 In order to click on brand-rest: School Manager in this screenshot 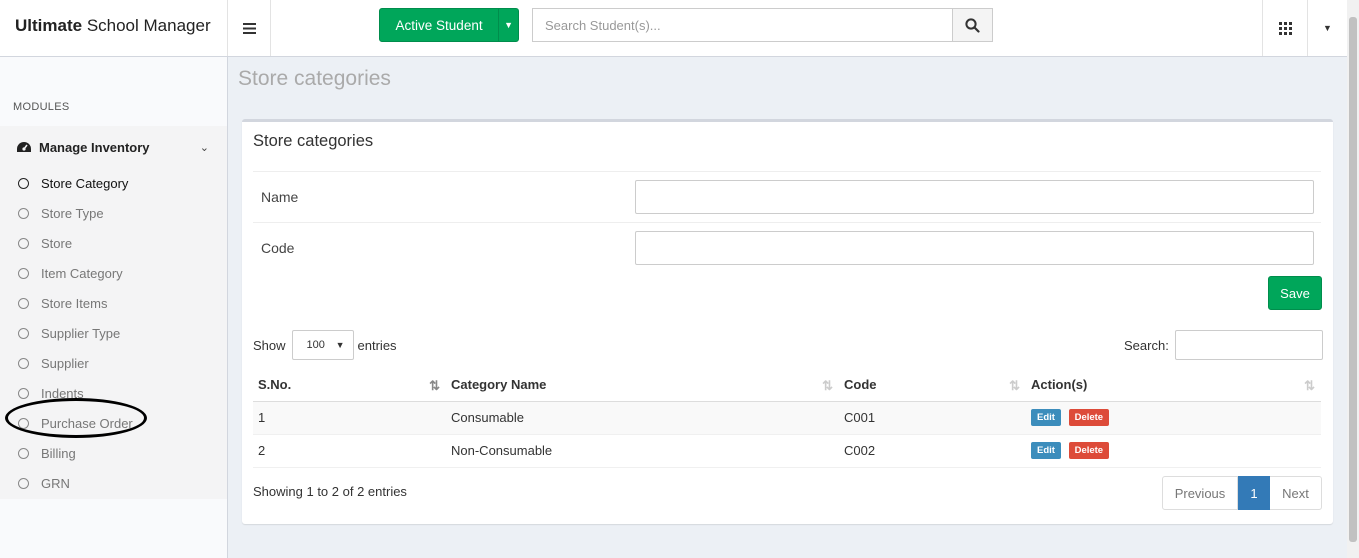, I will do `click(148, 25)`.